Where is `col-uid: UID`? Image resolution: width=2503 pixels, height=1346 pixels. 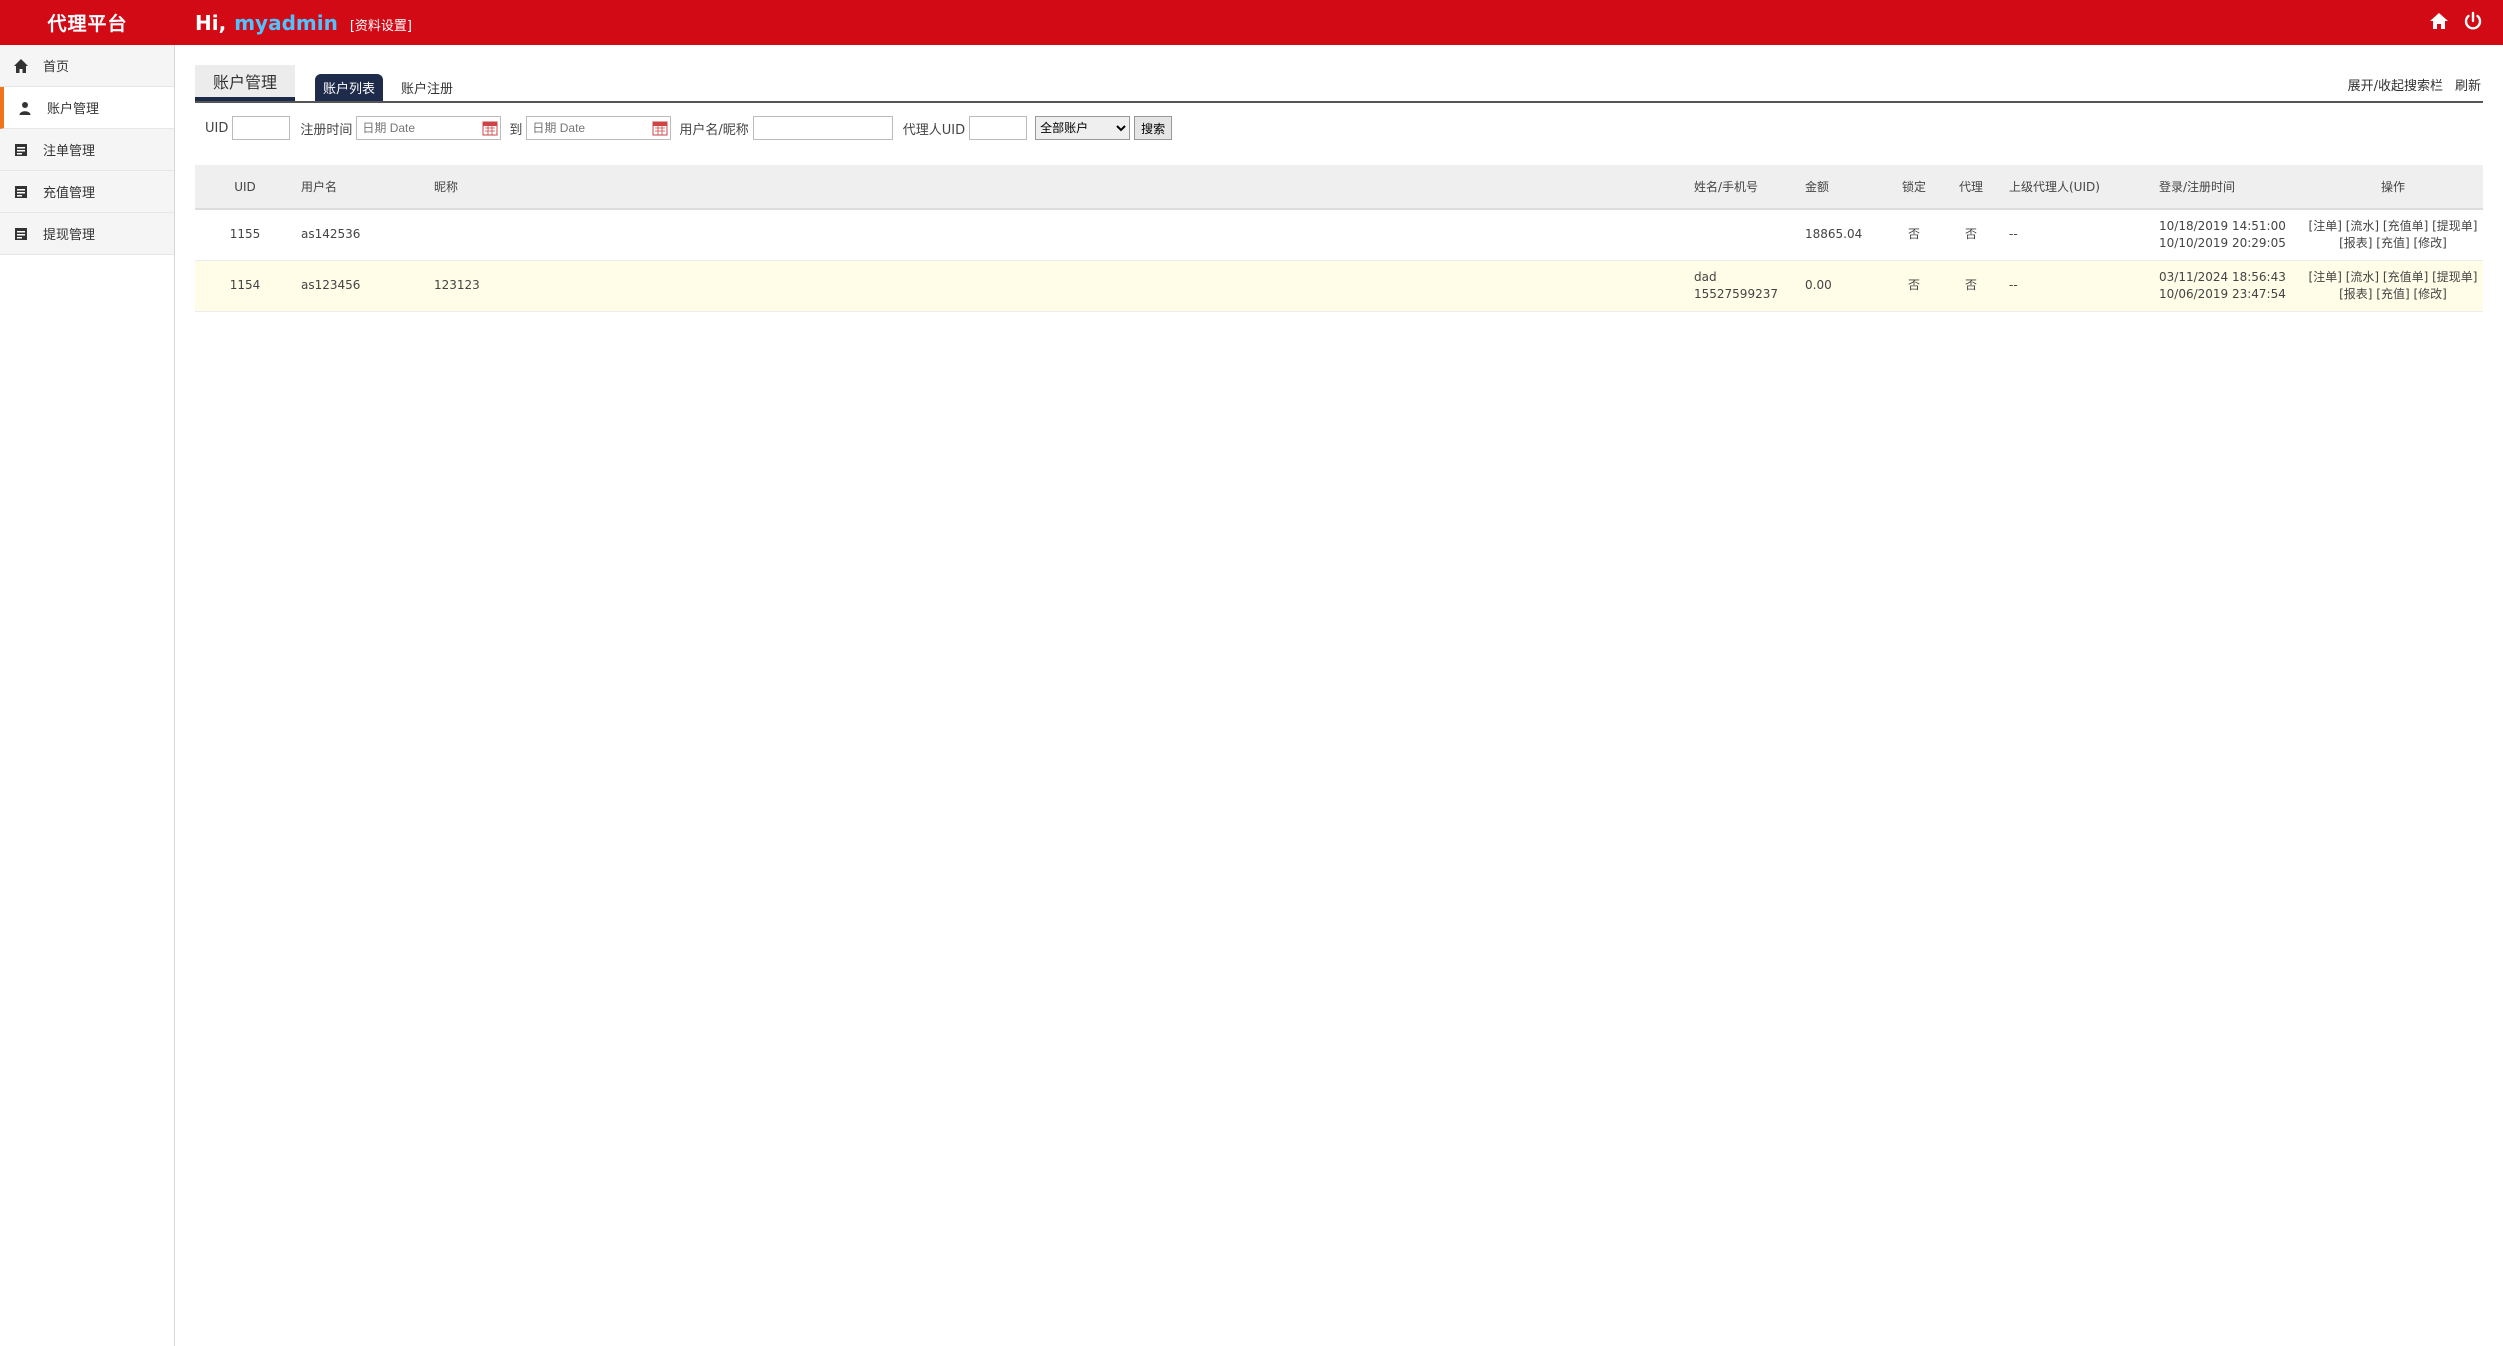
col-uid: UID is located at coordinates (245, 186).